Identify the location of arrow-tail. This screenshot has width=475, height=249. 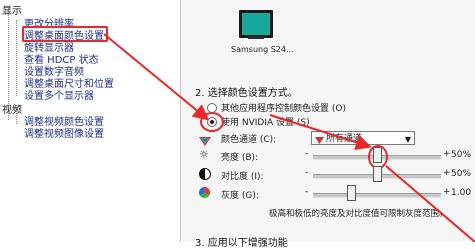
(430, 203).